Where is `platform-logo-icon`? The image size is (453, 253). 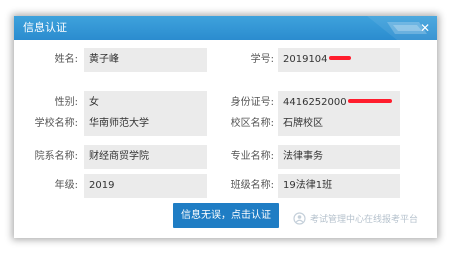 platform-logo-icon is located at coordinates (299, 218).